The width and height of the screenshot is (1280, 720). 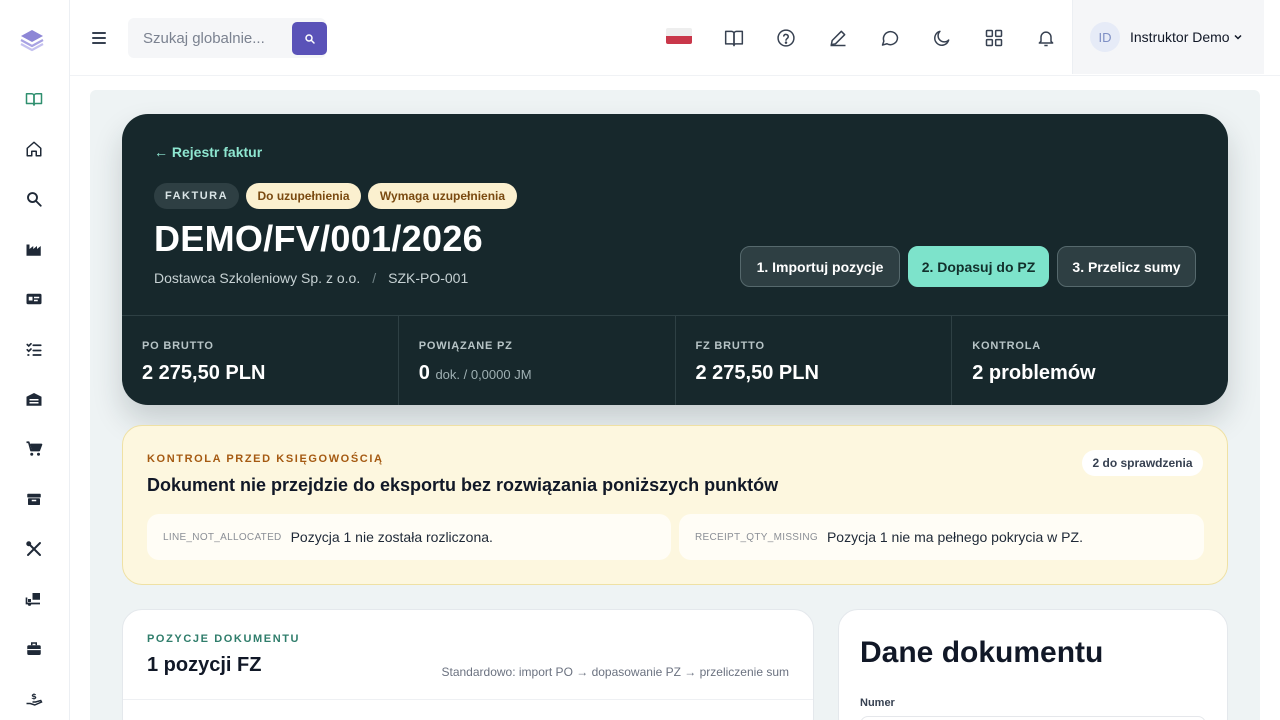 What do you see at coordinates (1034, 373) in the screenshot?
I see `stat-value: 2 problemów` at bounding box center [1034, 373].